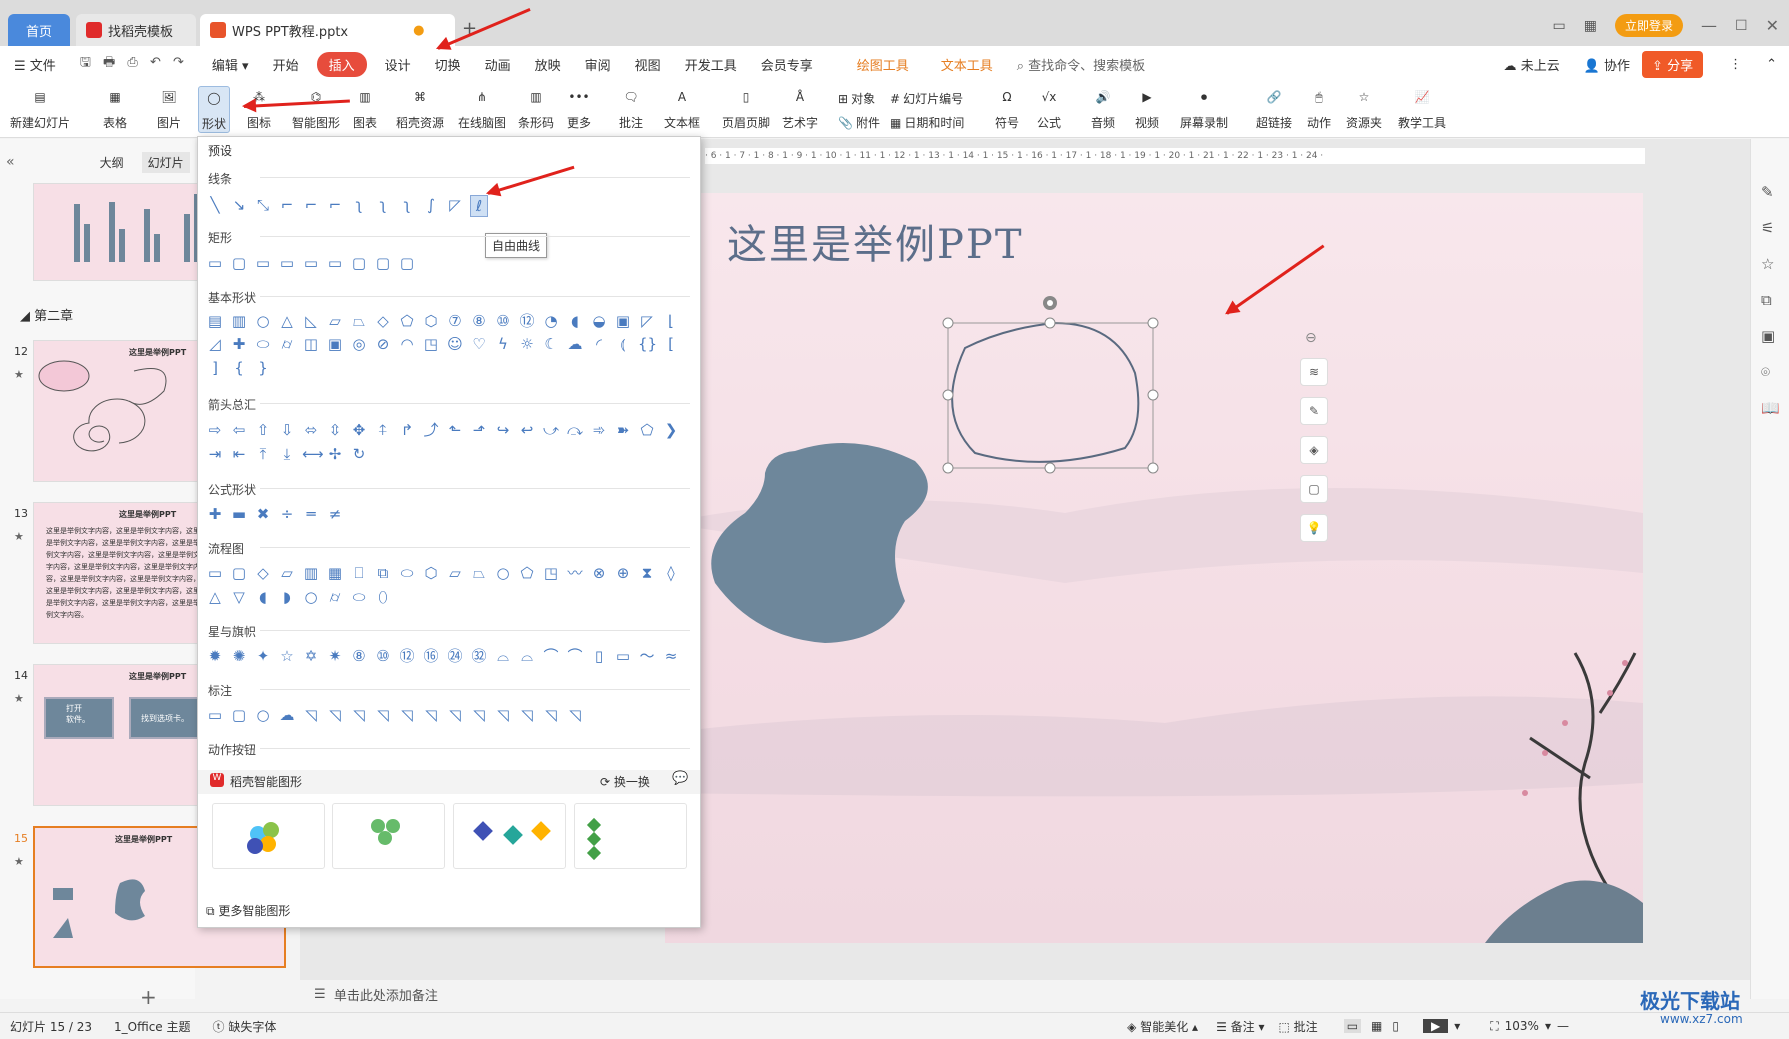 The image size is (1789, 1039). I want to click on left-brace-shape: {, so click(239, 368).